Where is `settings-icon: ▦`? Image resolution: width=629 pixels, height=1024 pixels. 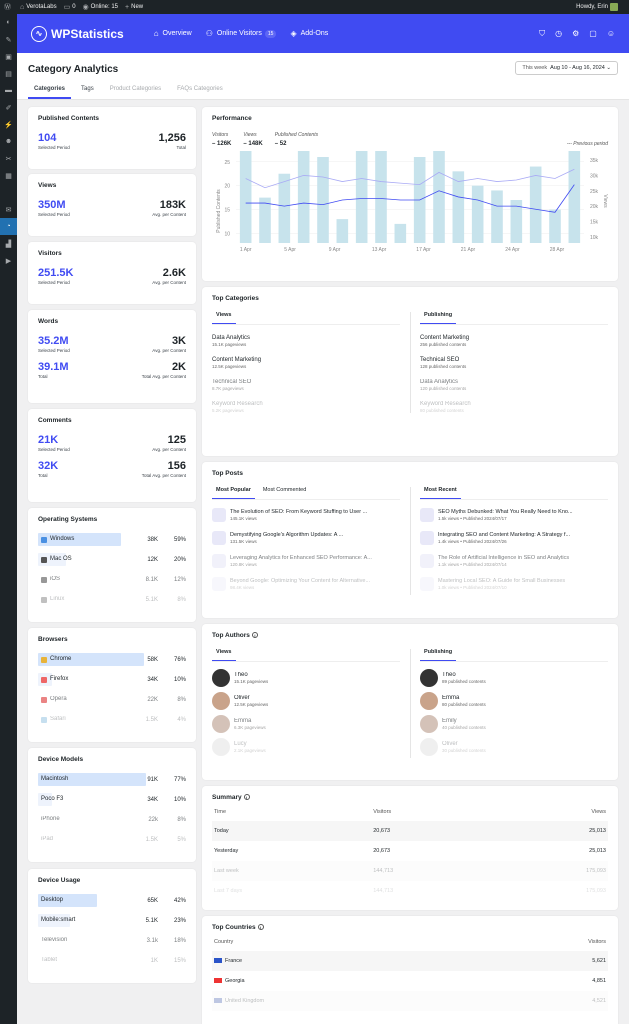 settings-icon: ▦ is located at coordinates (8, 175).